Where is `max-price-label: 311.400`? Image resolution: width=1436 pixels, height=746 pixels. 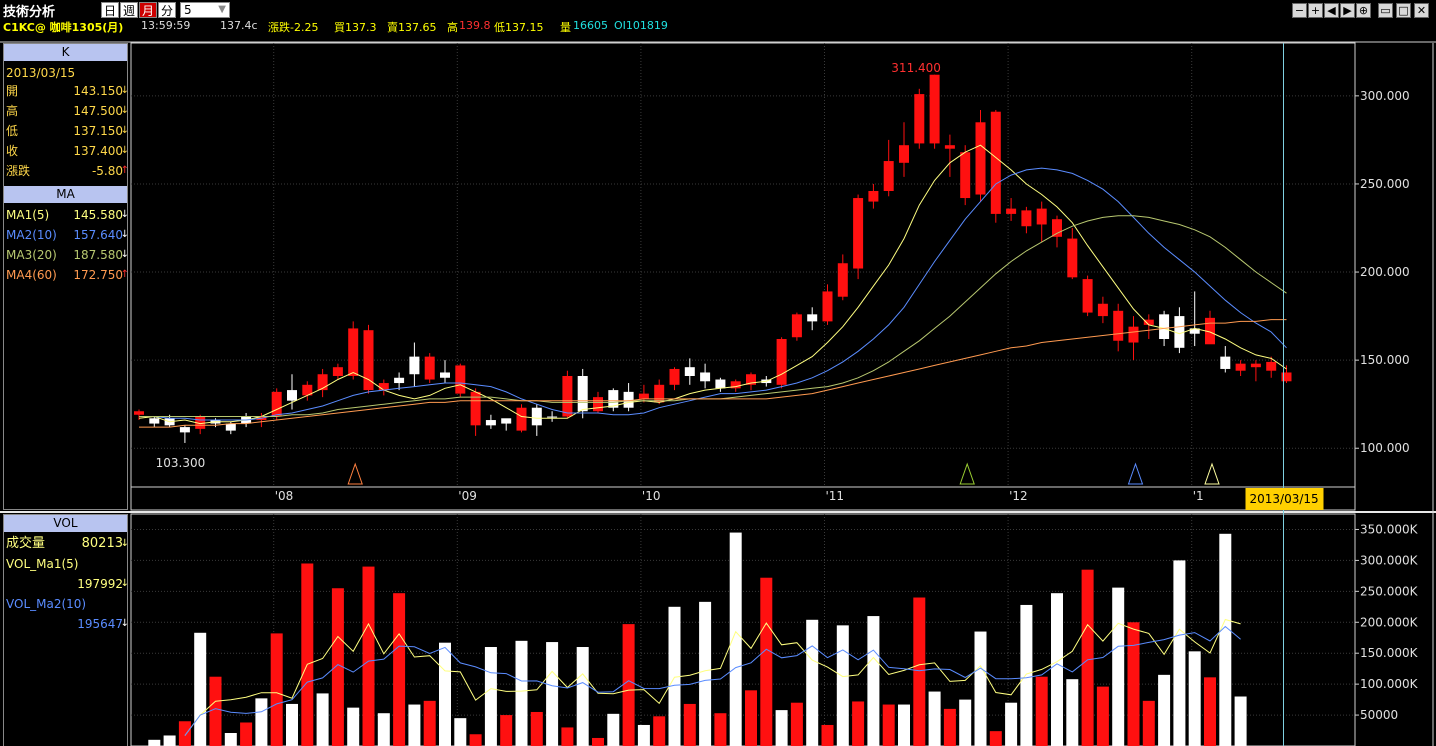 max-price-label: 311.400 is located at coordinates (916, 68).